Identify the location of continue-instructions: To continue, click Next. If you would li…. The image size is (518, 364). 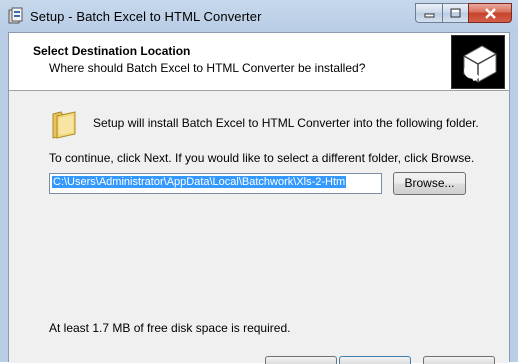
(262, 158).